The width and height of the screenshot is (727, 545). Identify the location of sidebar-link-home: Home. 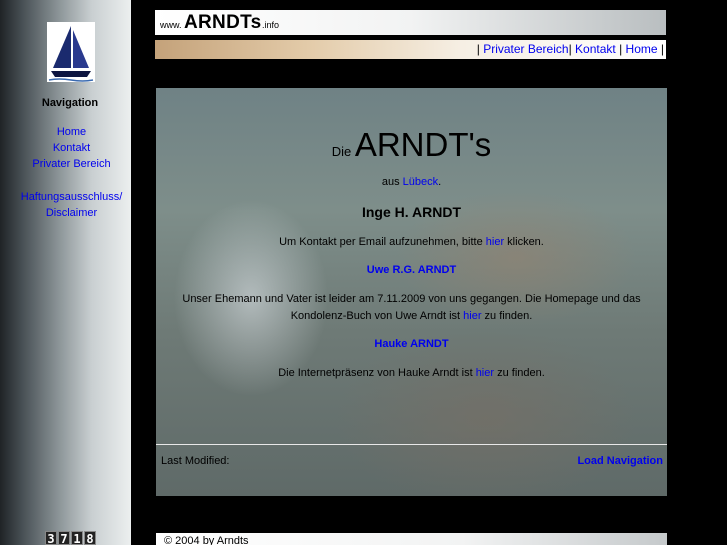
(71, 132).